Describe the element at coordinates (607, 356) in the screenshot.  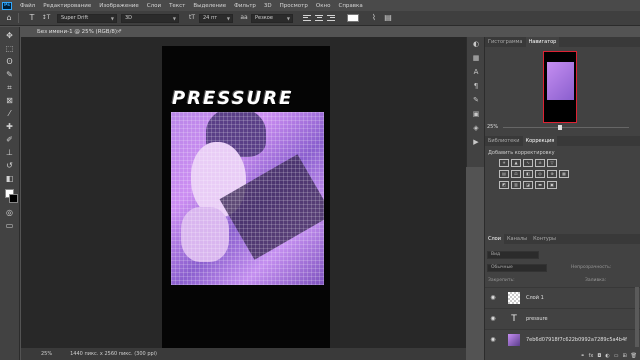
I see `new-adjustment-icon: ◐` at that location.